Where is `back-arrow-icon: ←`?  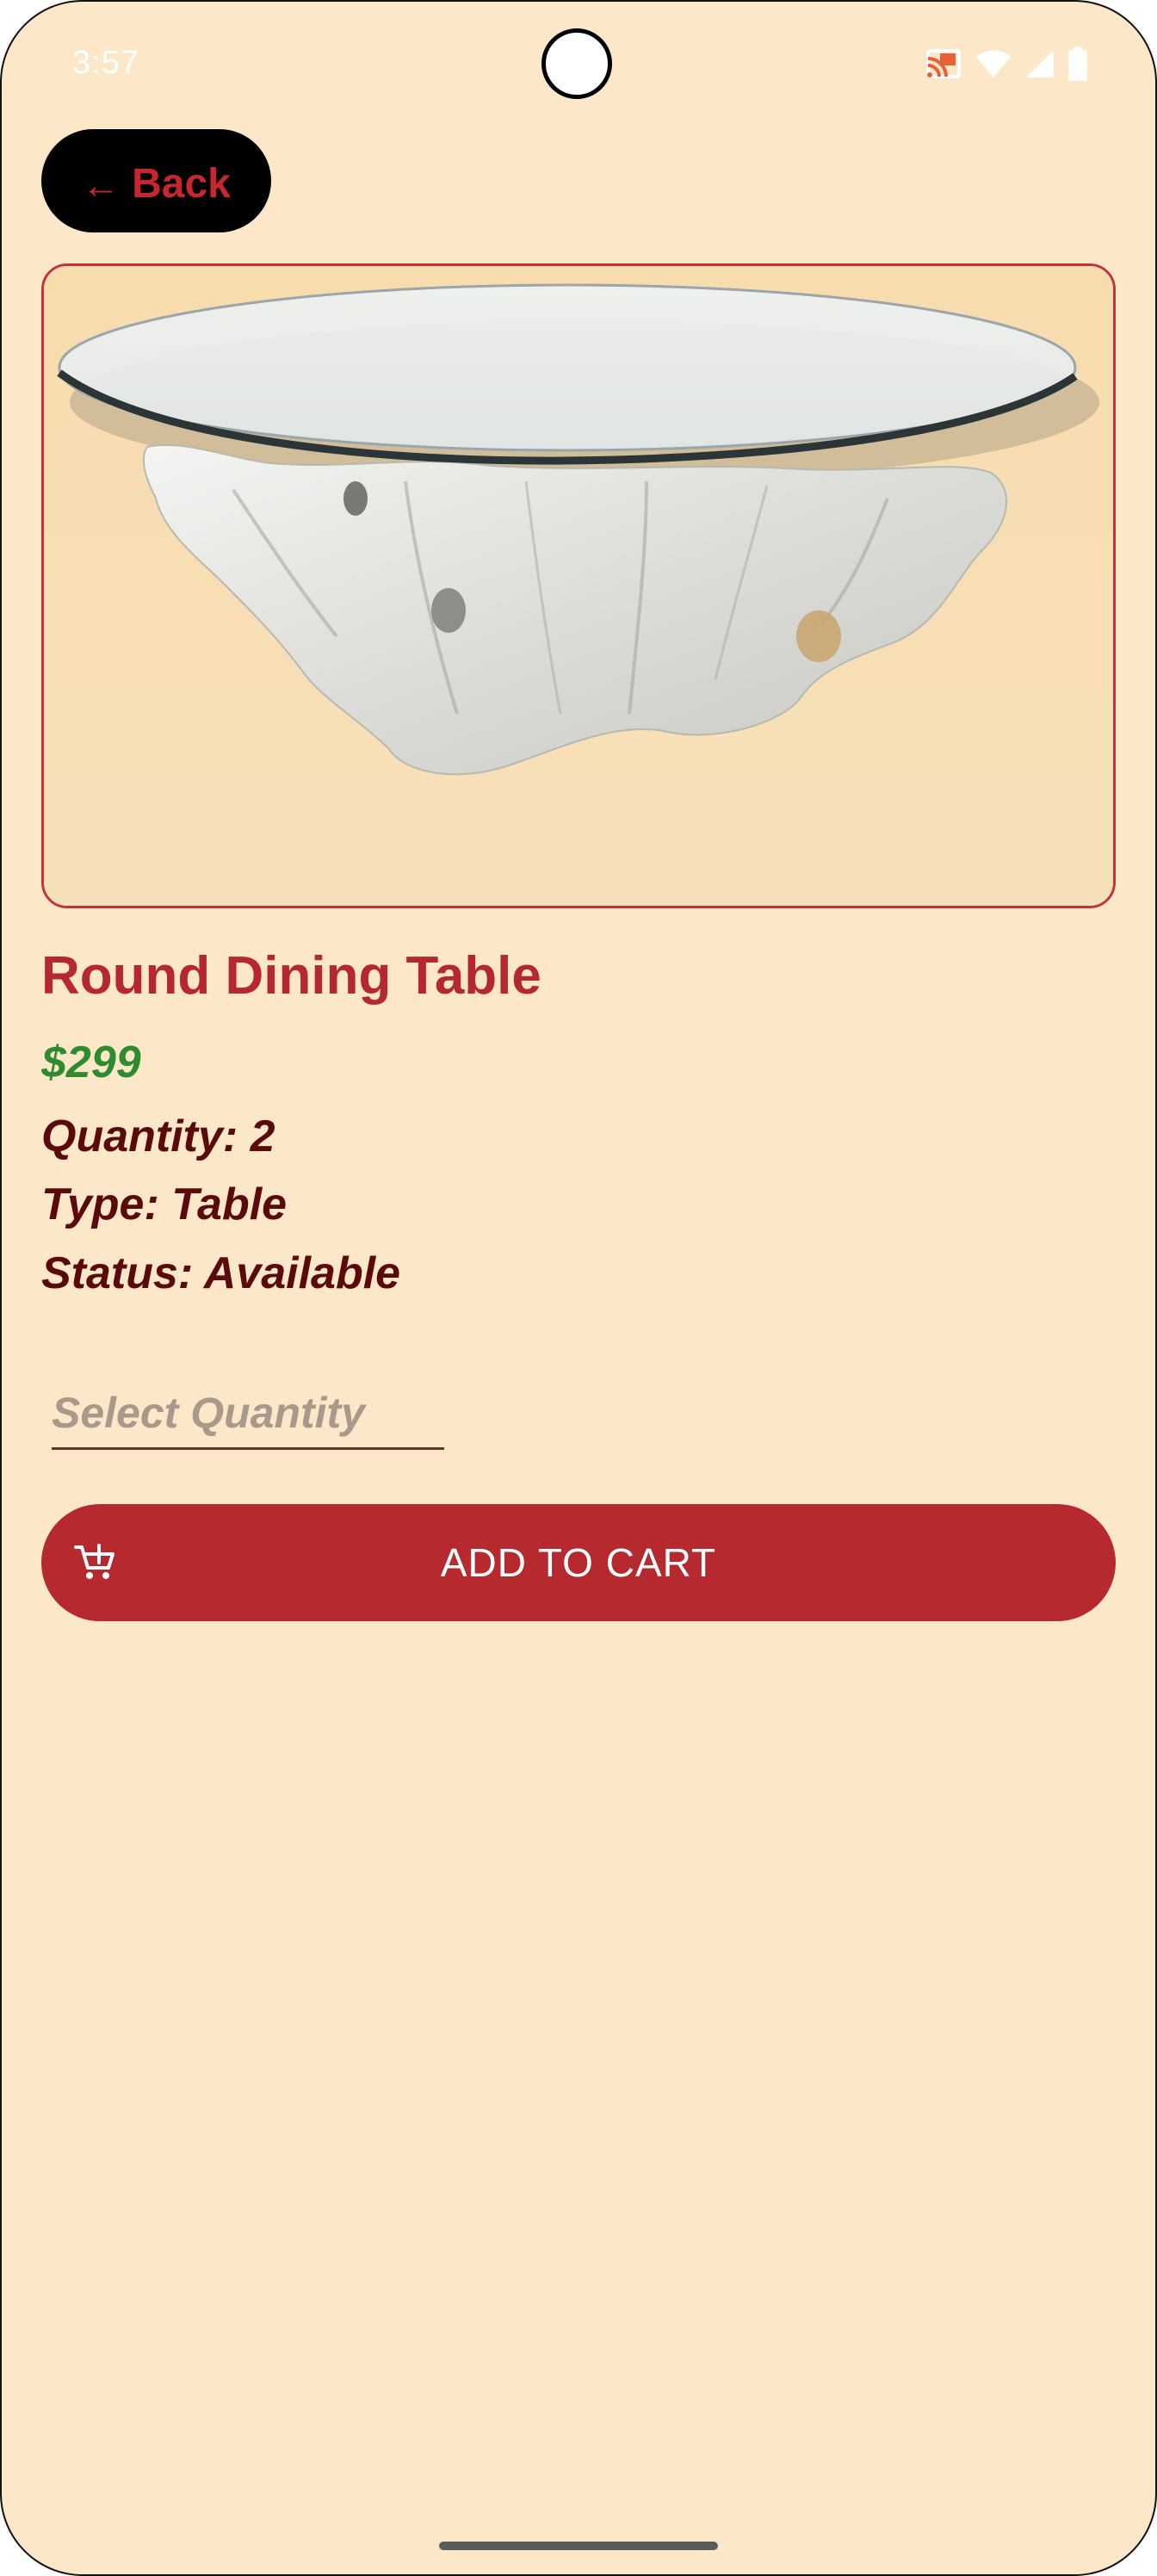 back-arrow-icon: ← is located at coordinates (102, 185).